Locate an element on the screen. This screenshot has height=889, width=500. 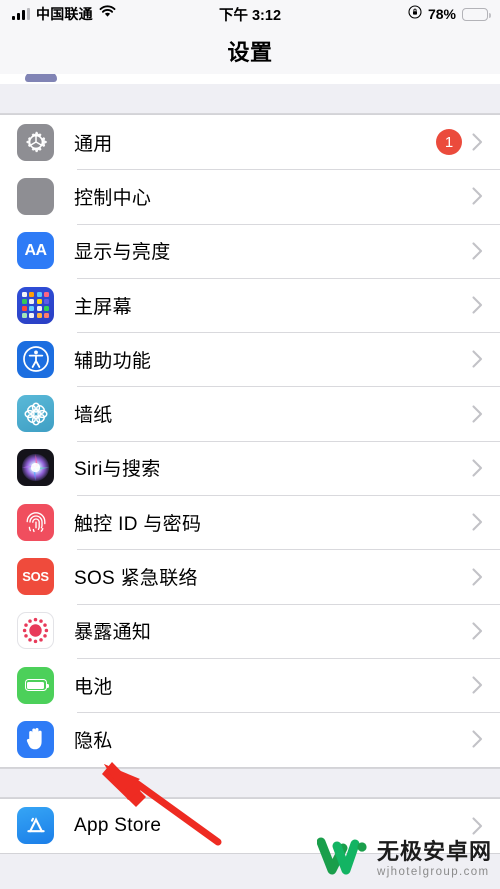
battery-glyph is located at coordinates (36, 685).